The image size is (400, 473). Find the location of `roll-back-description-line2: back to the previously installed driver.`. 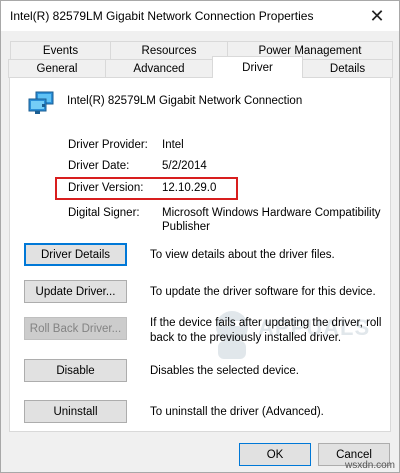

roll-back-description-line2: back to the previously installed driver. is located at coordinates (246, 338).